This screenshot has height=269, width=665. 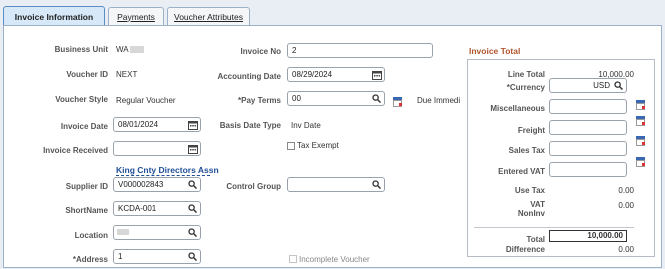 What do you see at coordinates (259, 100) in the screenshot?
I see `pay-terms-label: *Pay Terms` at bounding box center [259, 100].